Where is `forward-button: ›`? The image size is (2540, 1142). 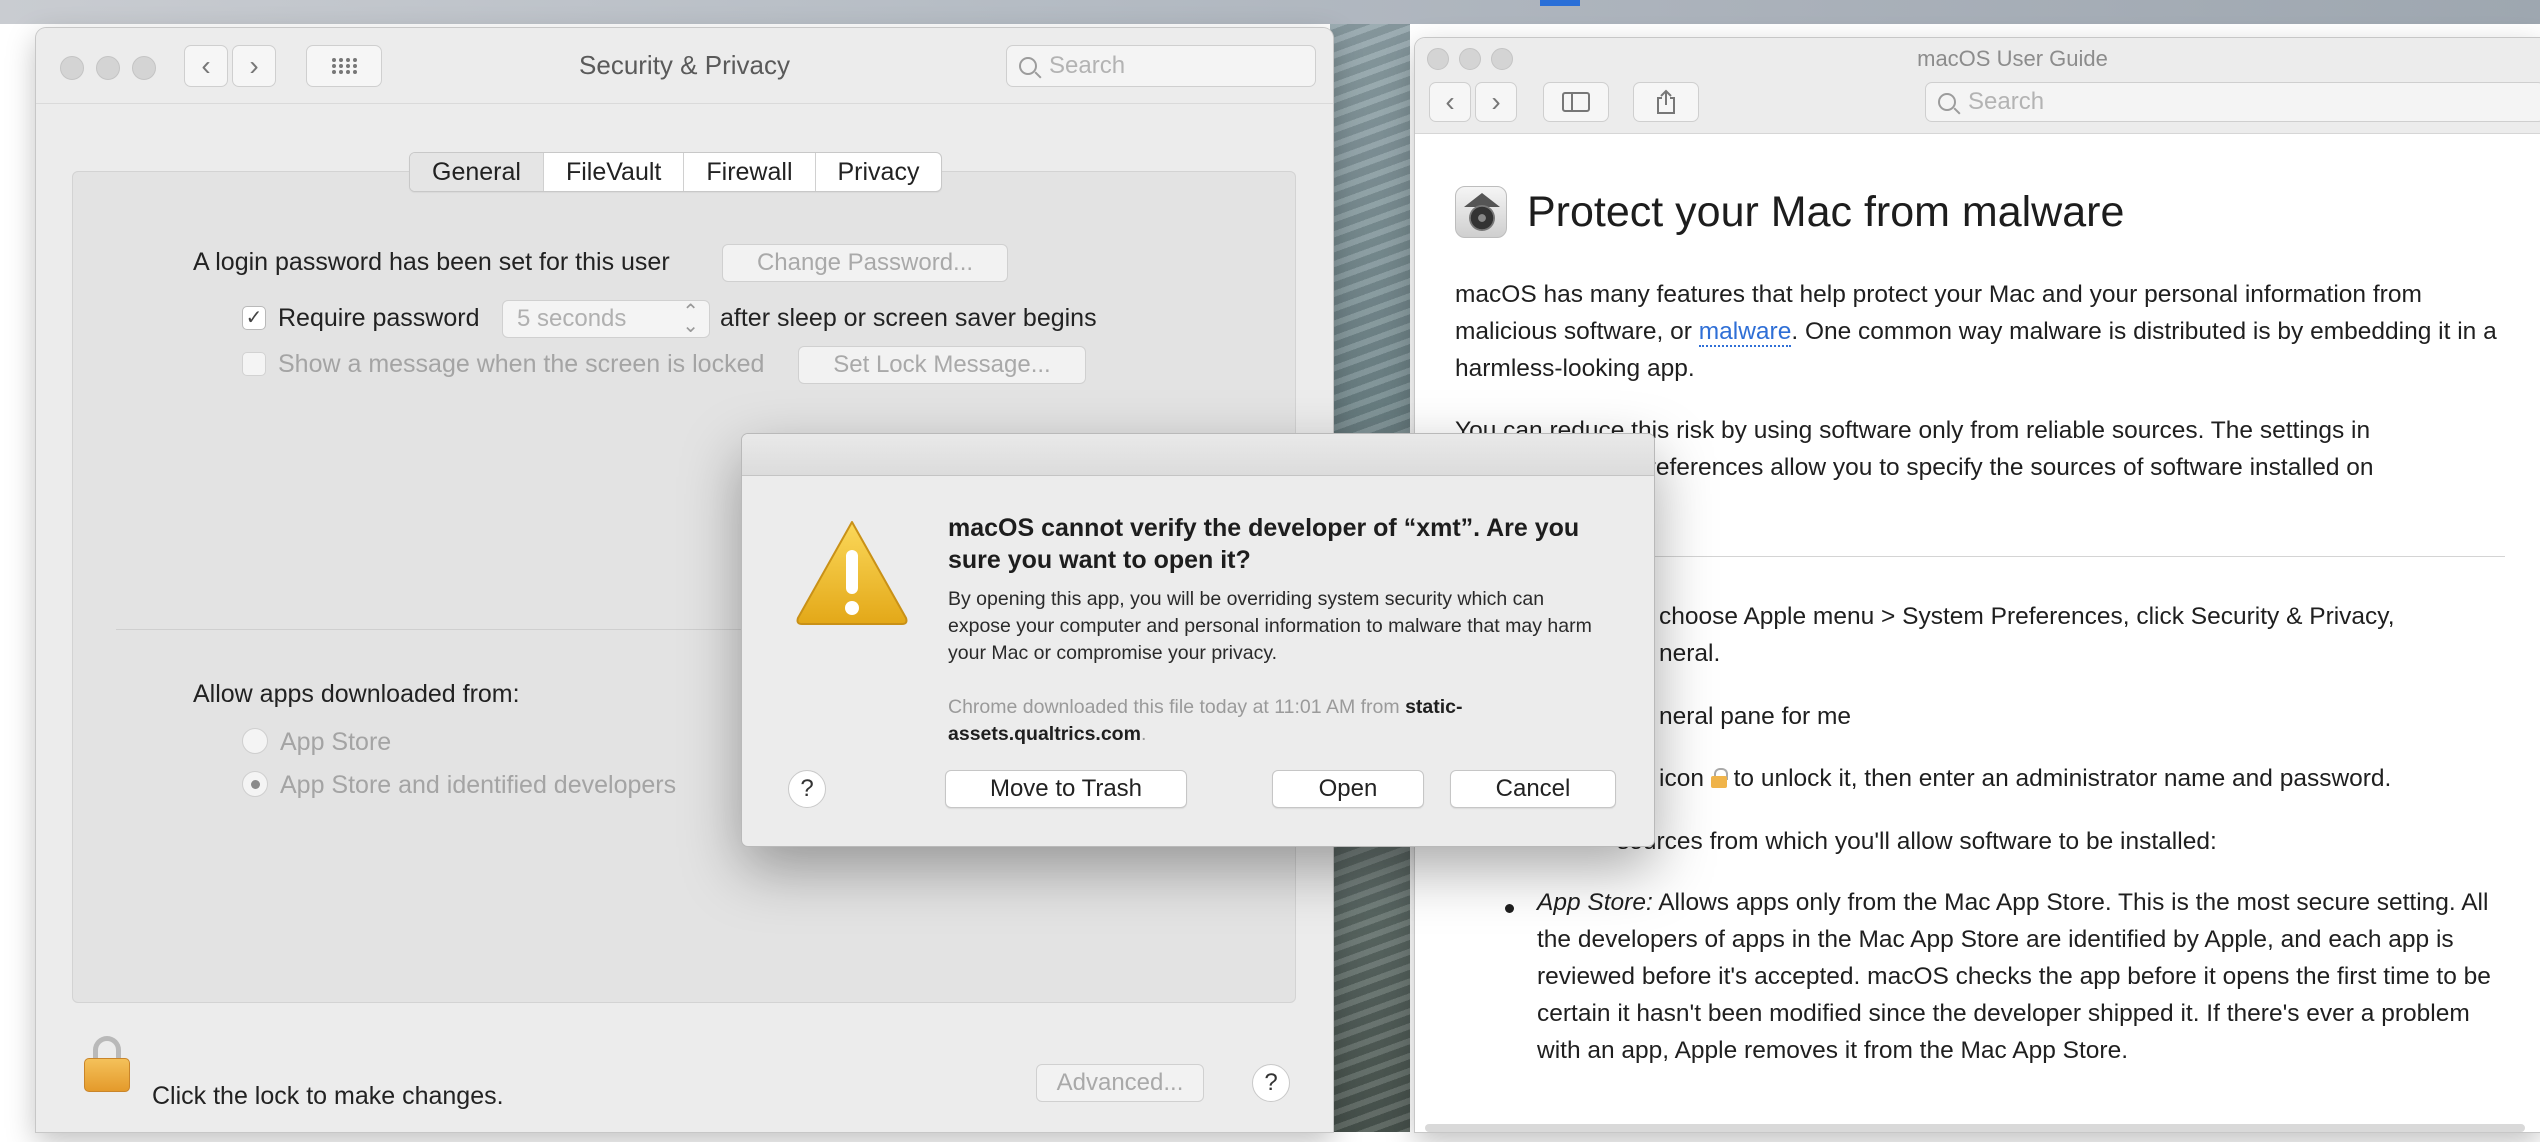
forward-button: › is located at coordinates (1496, 102).